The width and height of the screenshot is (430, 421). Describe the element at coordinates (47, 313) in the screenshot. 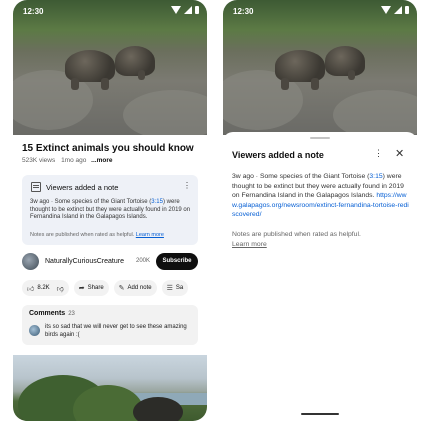

I see `comments-title: Comments` at that location.